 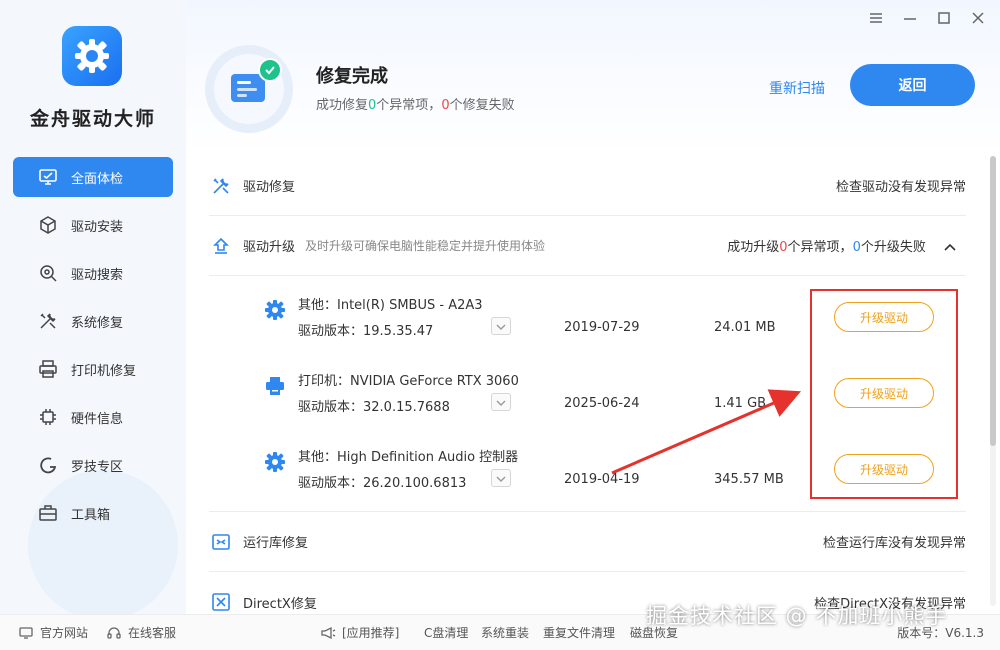 I want to click on footer-link-c-drive-clean: C盘清理, so click(x=446, y=632).